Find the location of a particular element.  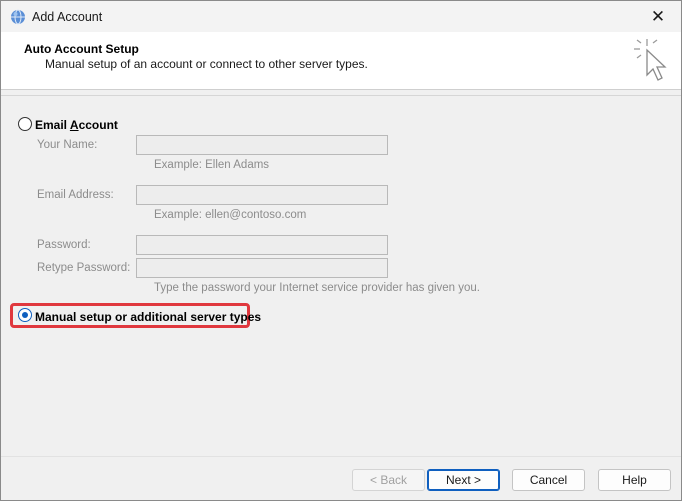

password-input is located at coordinates (262, 245).